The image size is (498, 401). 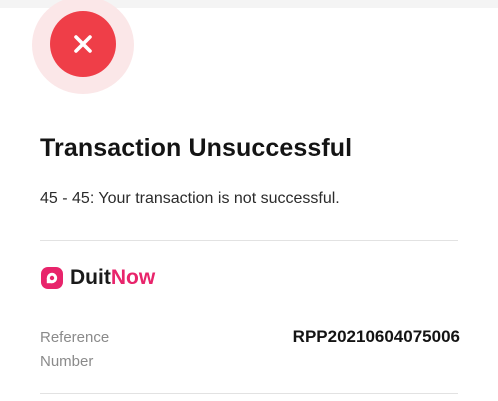 I want to click on brand-name: DuitNow, so click(x=112, y=278).